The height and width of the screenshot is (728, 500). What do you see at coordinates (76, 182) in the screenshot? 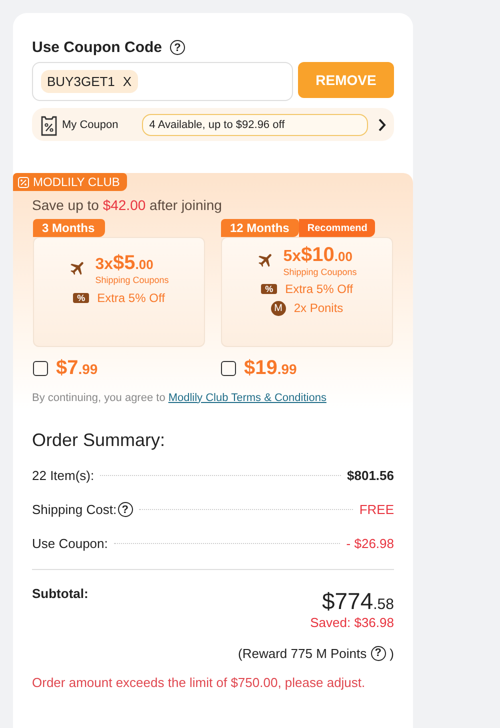
I see `club-badge-label: MODLILY CLUB` at bounding box center [76, 182].